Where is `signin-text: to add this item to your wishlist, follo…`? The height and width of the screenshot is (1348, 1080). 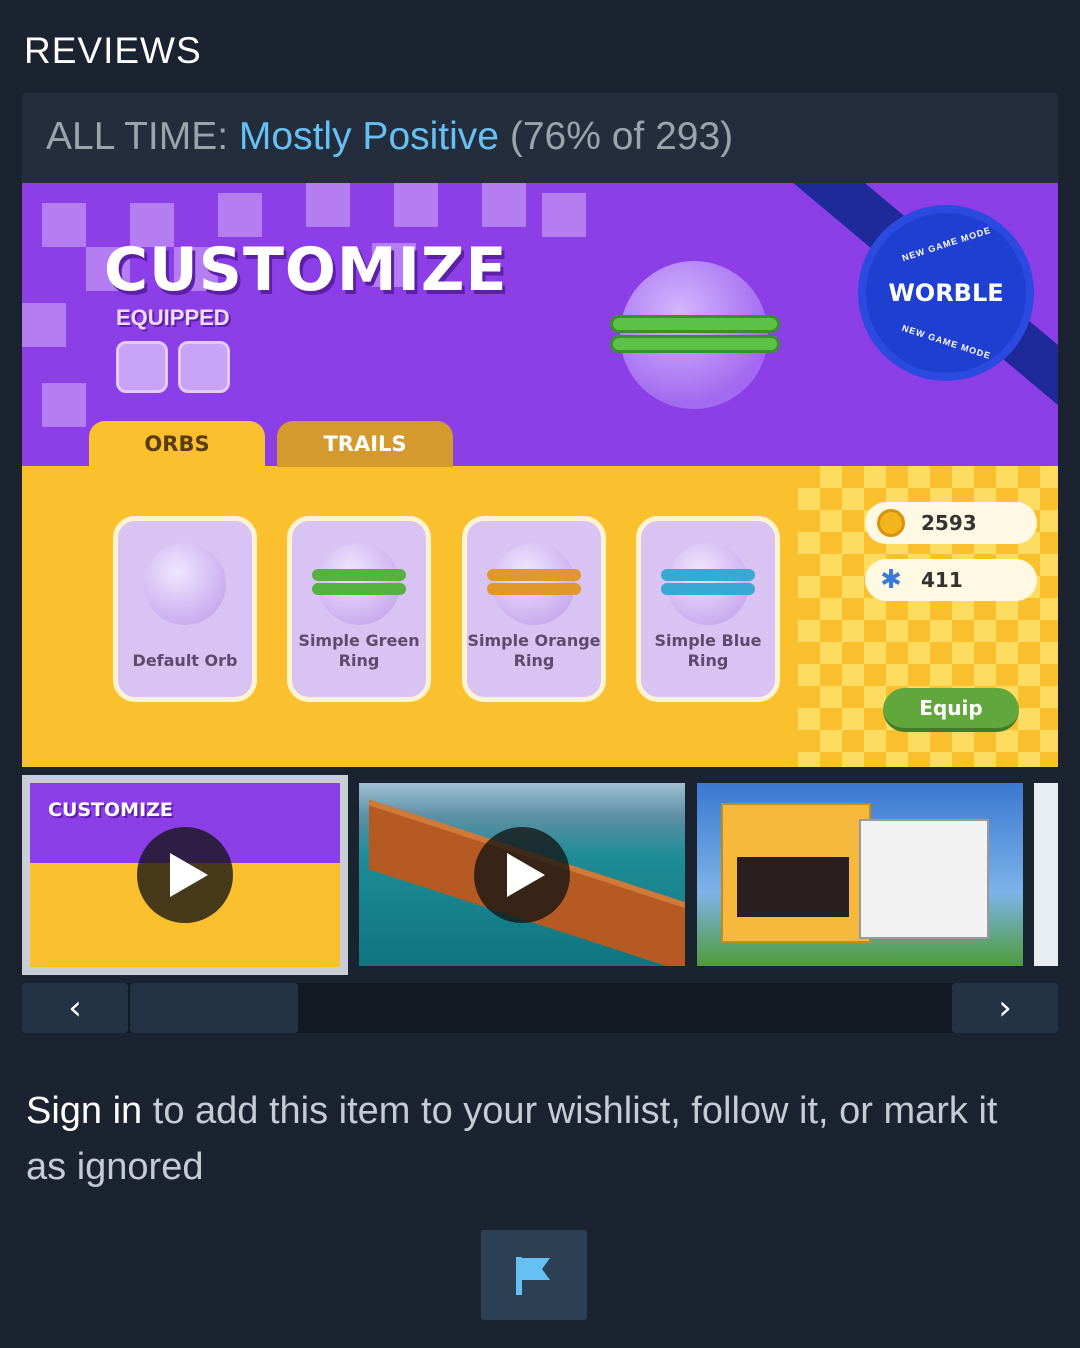 signin-text: to add this item to your wishlist, follo… is located at coordinates (512, 1139).